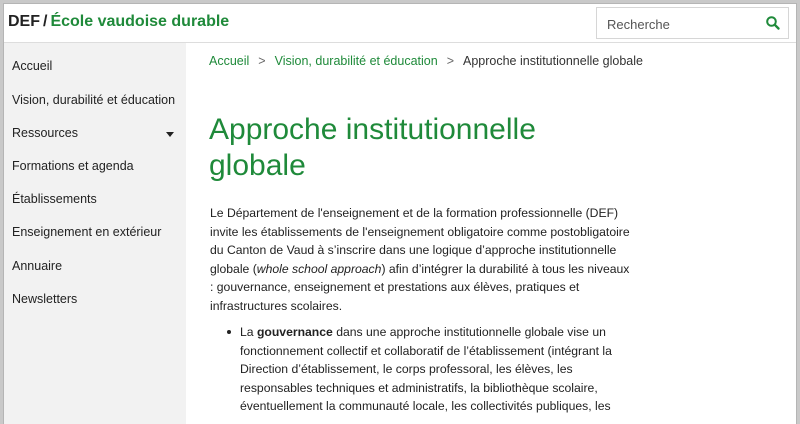 The width and height of the screenshot is (800, 424). What do you see at coordinates (229, 332) in the screenshot?
I see `bullet-dot` at bounding box center [229, 332].